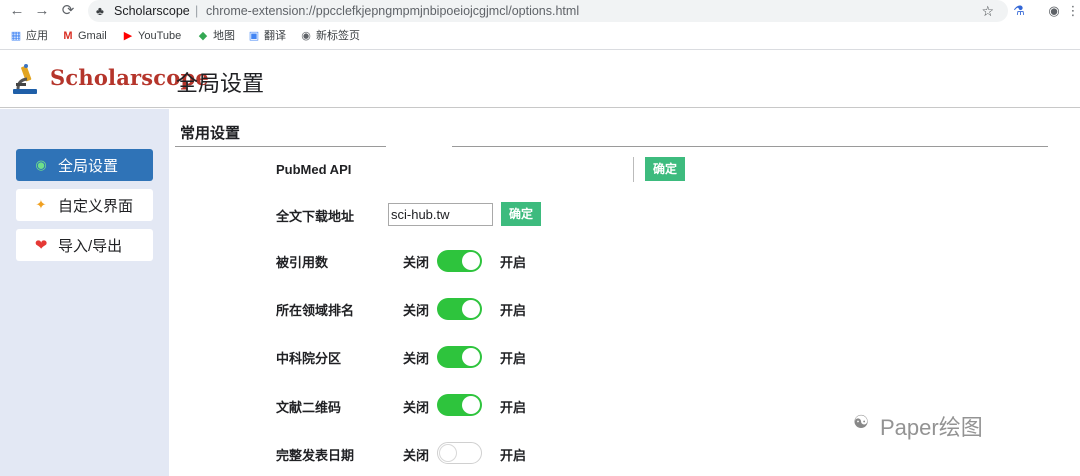  What do you see at coordinates (88, 166) in the screenshot?
I see `sidebar-item-label: 全局设置` at bounding box center [88, 166].